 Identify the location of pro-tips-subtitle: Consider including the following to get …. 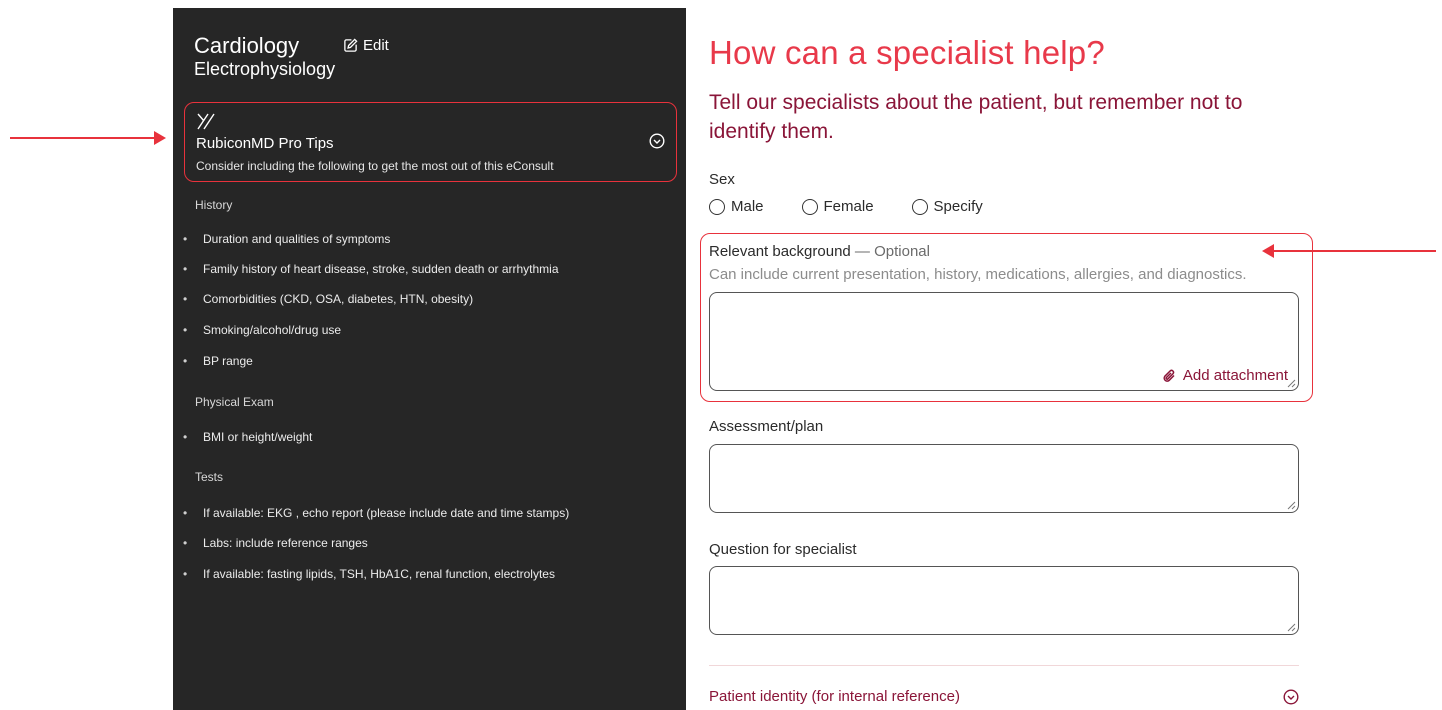
(375, 166).